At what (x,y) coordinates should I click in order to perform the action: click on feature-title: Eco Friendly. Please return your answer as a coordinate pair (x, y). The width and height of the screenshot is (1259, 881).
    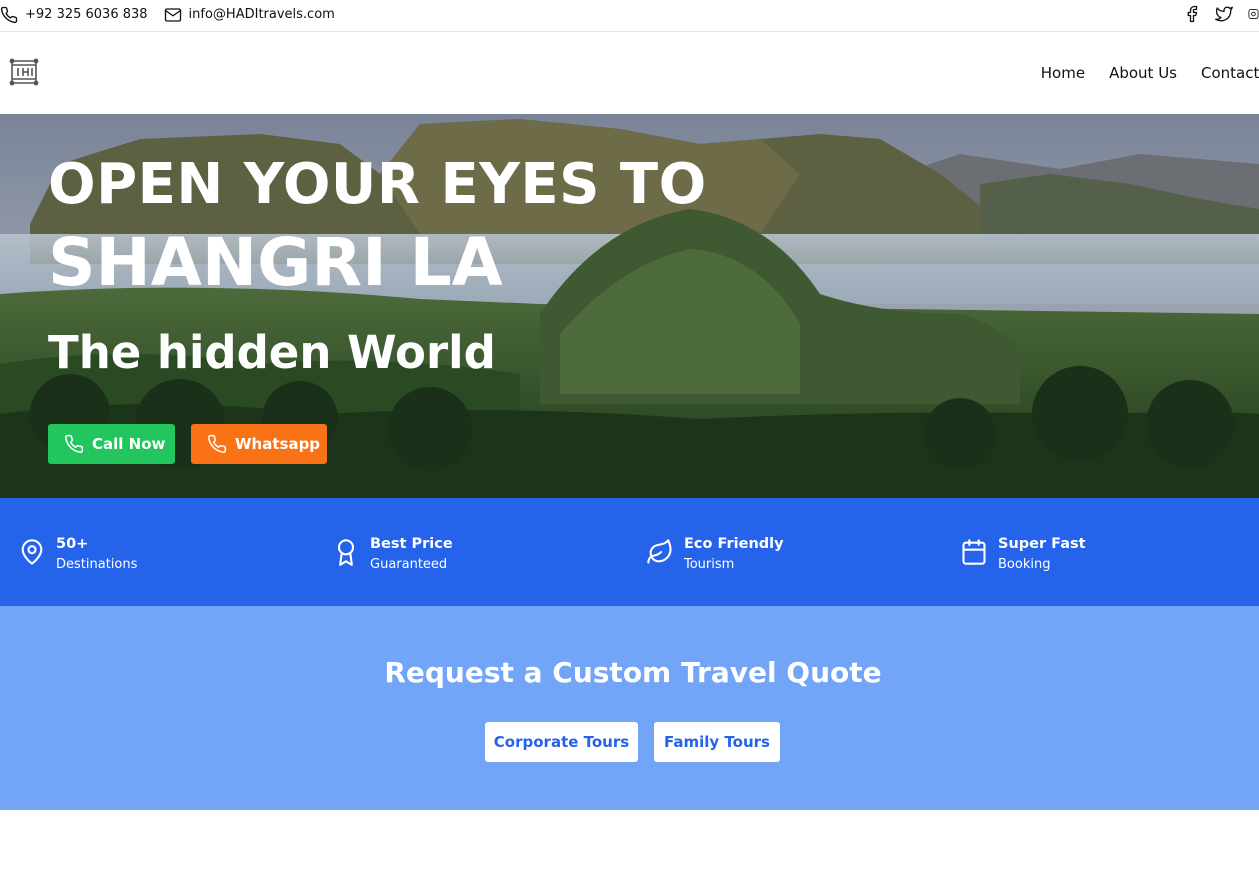
    Looking at the image, I should click on (734, 544).